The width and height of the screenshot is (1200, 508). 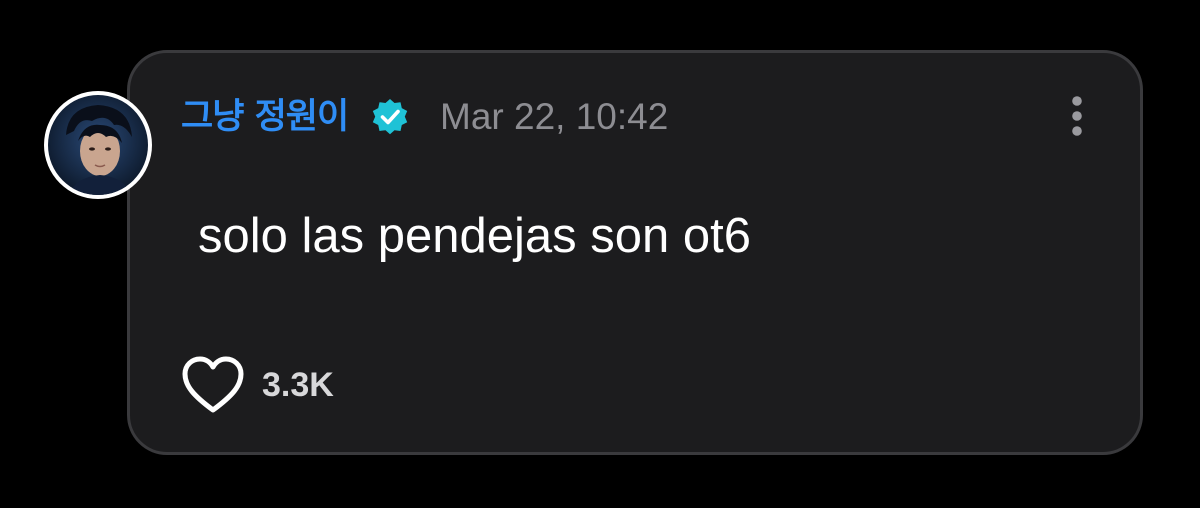 What do you see at coordinates (298, 385) in the screenshot?
I see `like-count: 3.3K` at bounding box center [298, 385].